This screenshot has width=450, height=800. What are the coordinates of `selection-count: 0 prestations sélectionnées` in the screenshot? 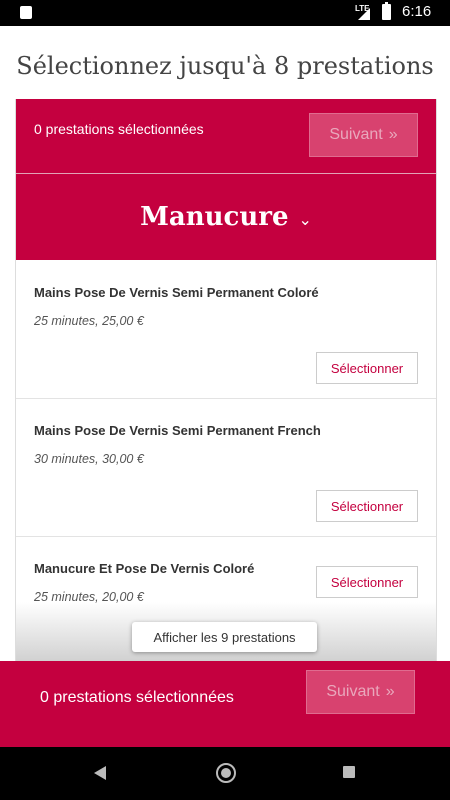 It's located at (119, 129).